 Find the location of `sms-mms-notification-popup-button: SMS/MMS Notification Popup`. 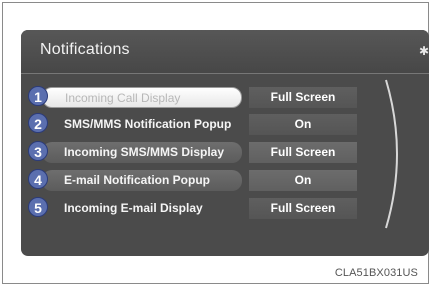

sms-mms-notification-popup-button: SMS/MMS Notification Popup is located at coordinates (142, 124).